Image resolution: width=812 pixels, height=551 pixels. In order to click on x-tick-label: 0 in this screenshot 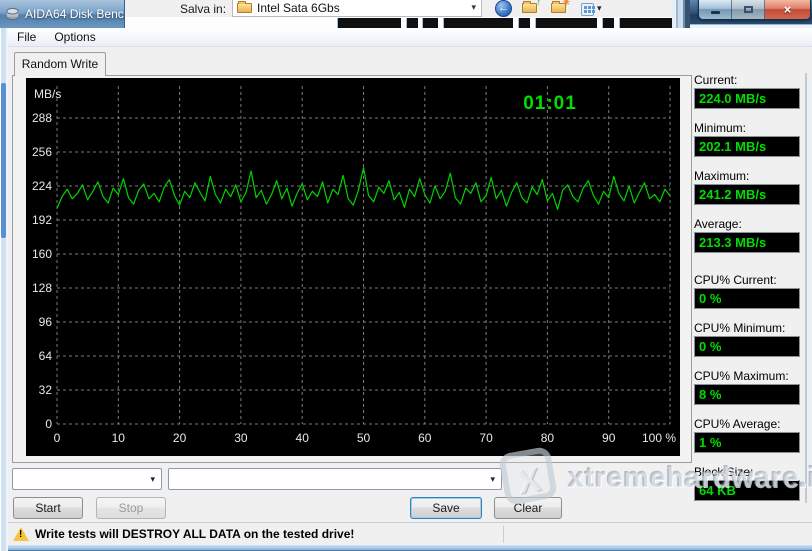, I will do `click(57, 438)`.